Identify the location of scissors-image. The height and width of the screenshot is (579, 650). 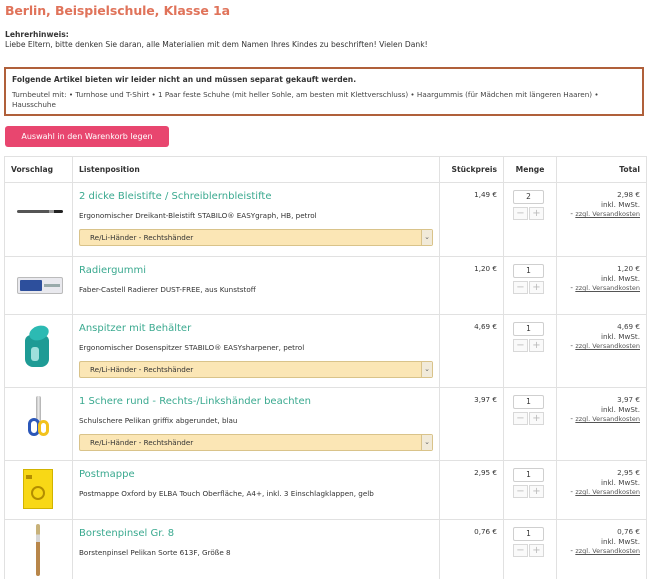
(38, 418).